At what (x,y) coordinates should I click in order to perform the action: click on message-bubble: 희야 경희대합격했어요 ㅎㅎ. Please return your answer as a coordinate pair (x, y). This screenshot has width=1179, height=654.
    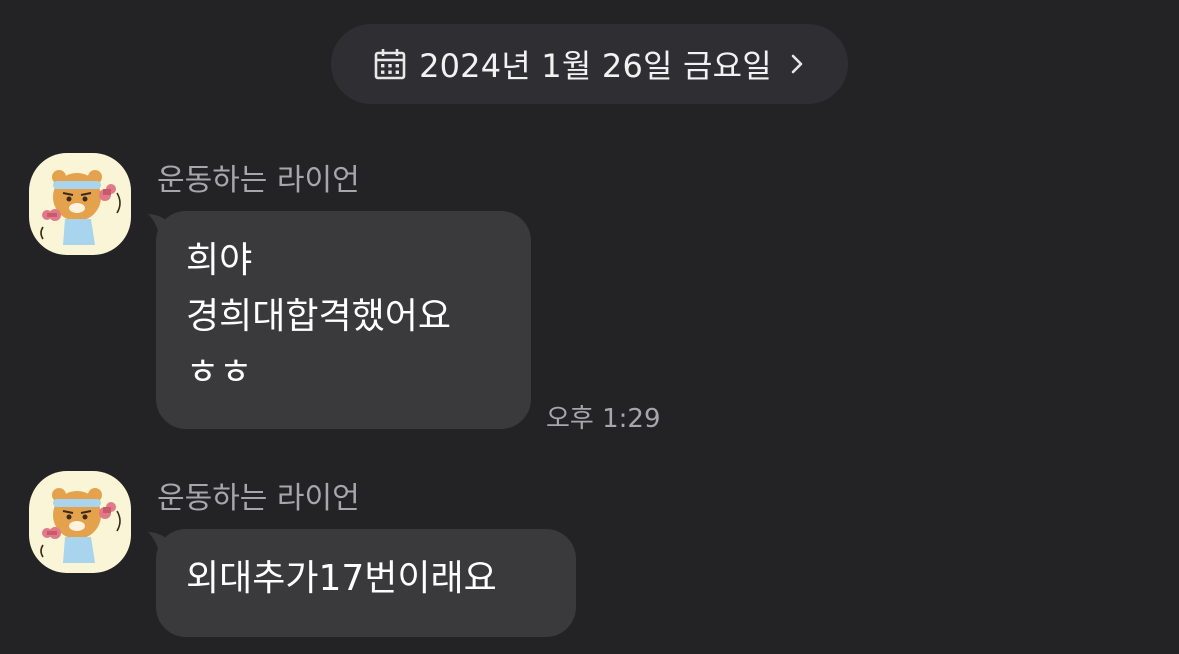
    Looking at the image, I should click on (343, 320).